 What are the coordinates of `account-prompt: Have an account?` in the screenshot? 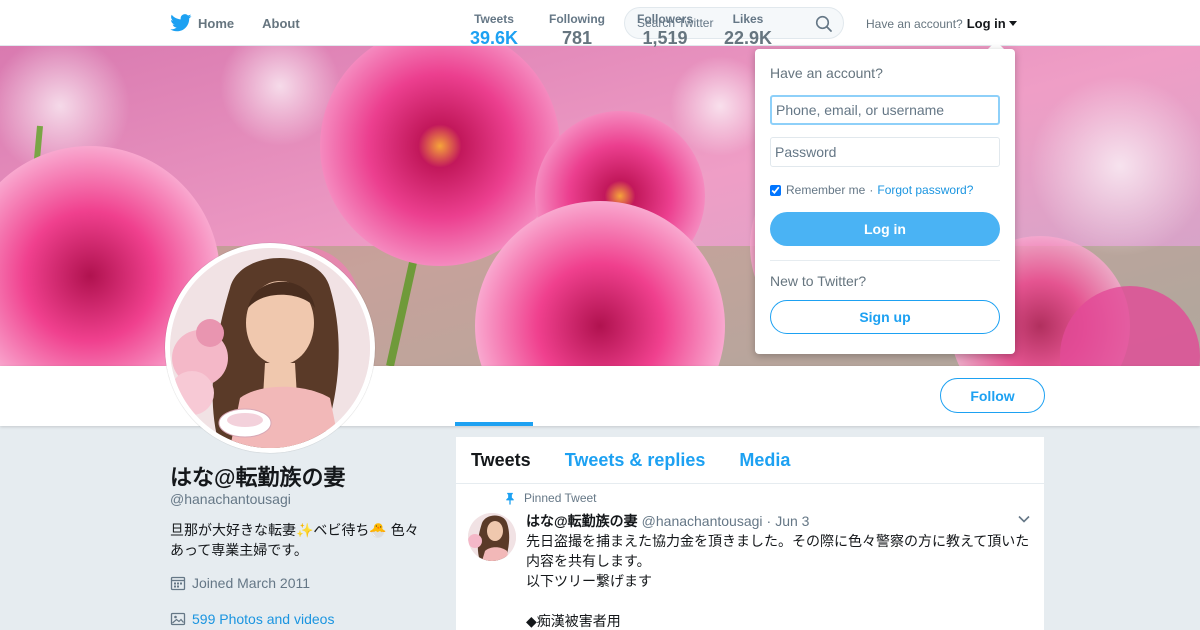 It's located at (914, 23).